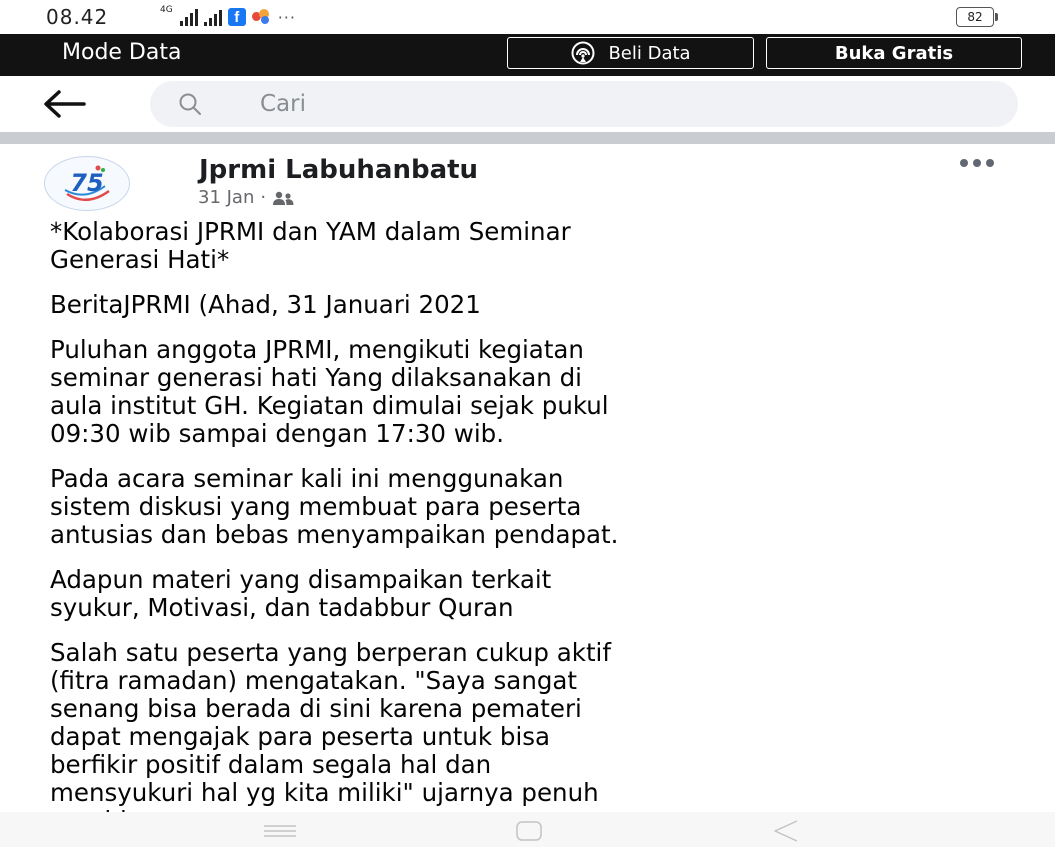  I want to click on buy-data-button: Beli Data, so click(630, 53).